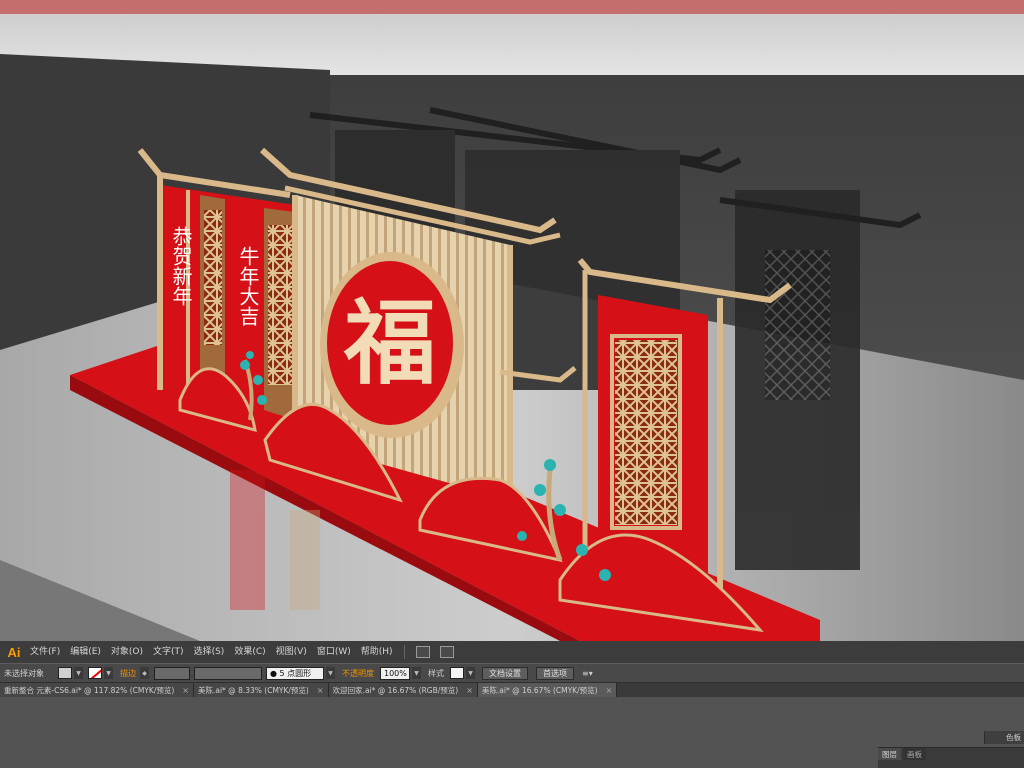 Image resolution: width=1024 pixels, height=768 pixels. Describe the element at coordinates (422, 652) in the screenshot. I see `bridge-icon` at that location.